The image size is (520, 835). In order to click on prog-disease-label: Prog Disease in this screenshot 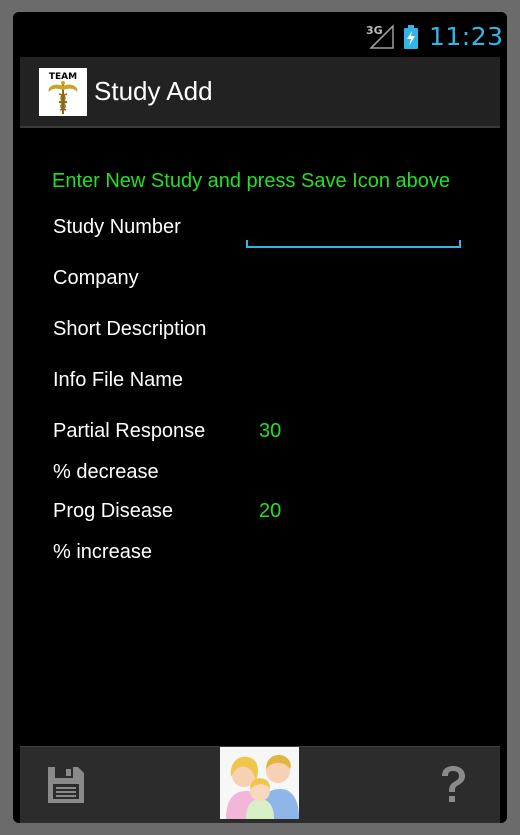, I will do `click(113, 511)`.